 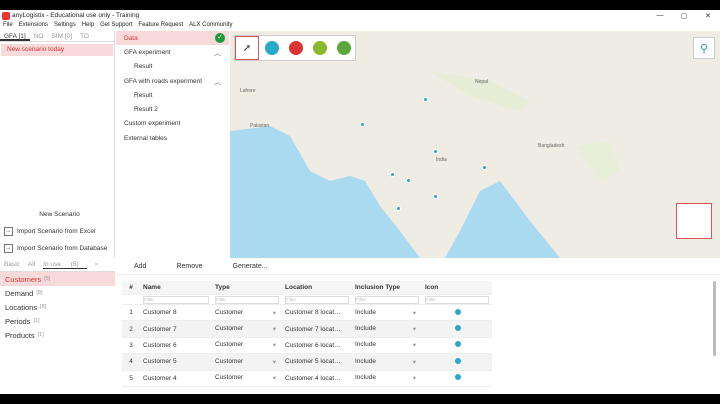 What do you see at coordinates (39, 36) in the screenshot?
I see `tab-no: NO` at bounding box center [39, 36].